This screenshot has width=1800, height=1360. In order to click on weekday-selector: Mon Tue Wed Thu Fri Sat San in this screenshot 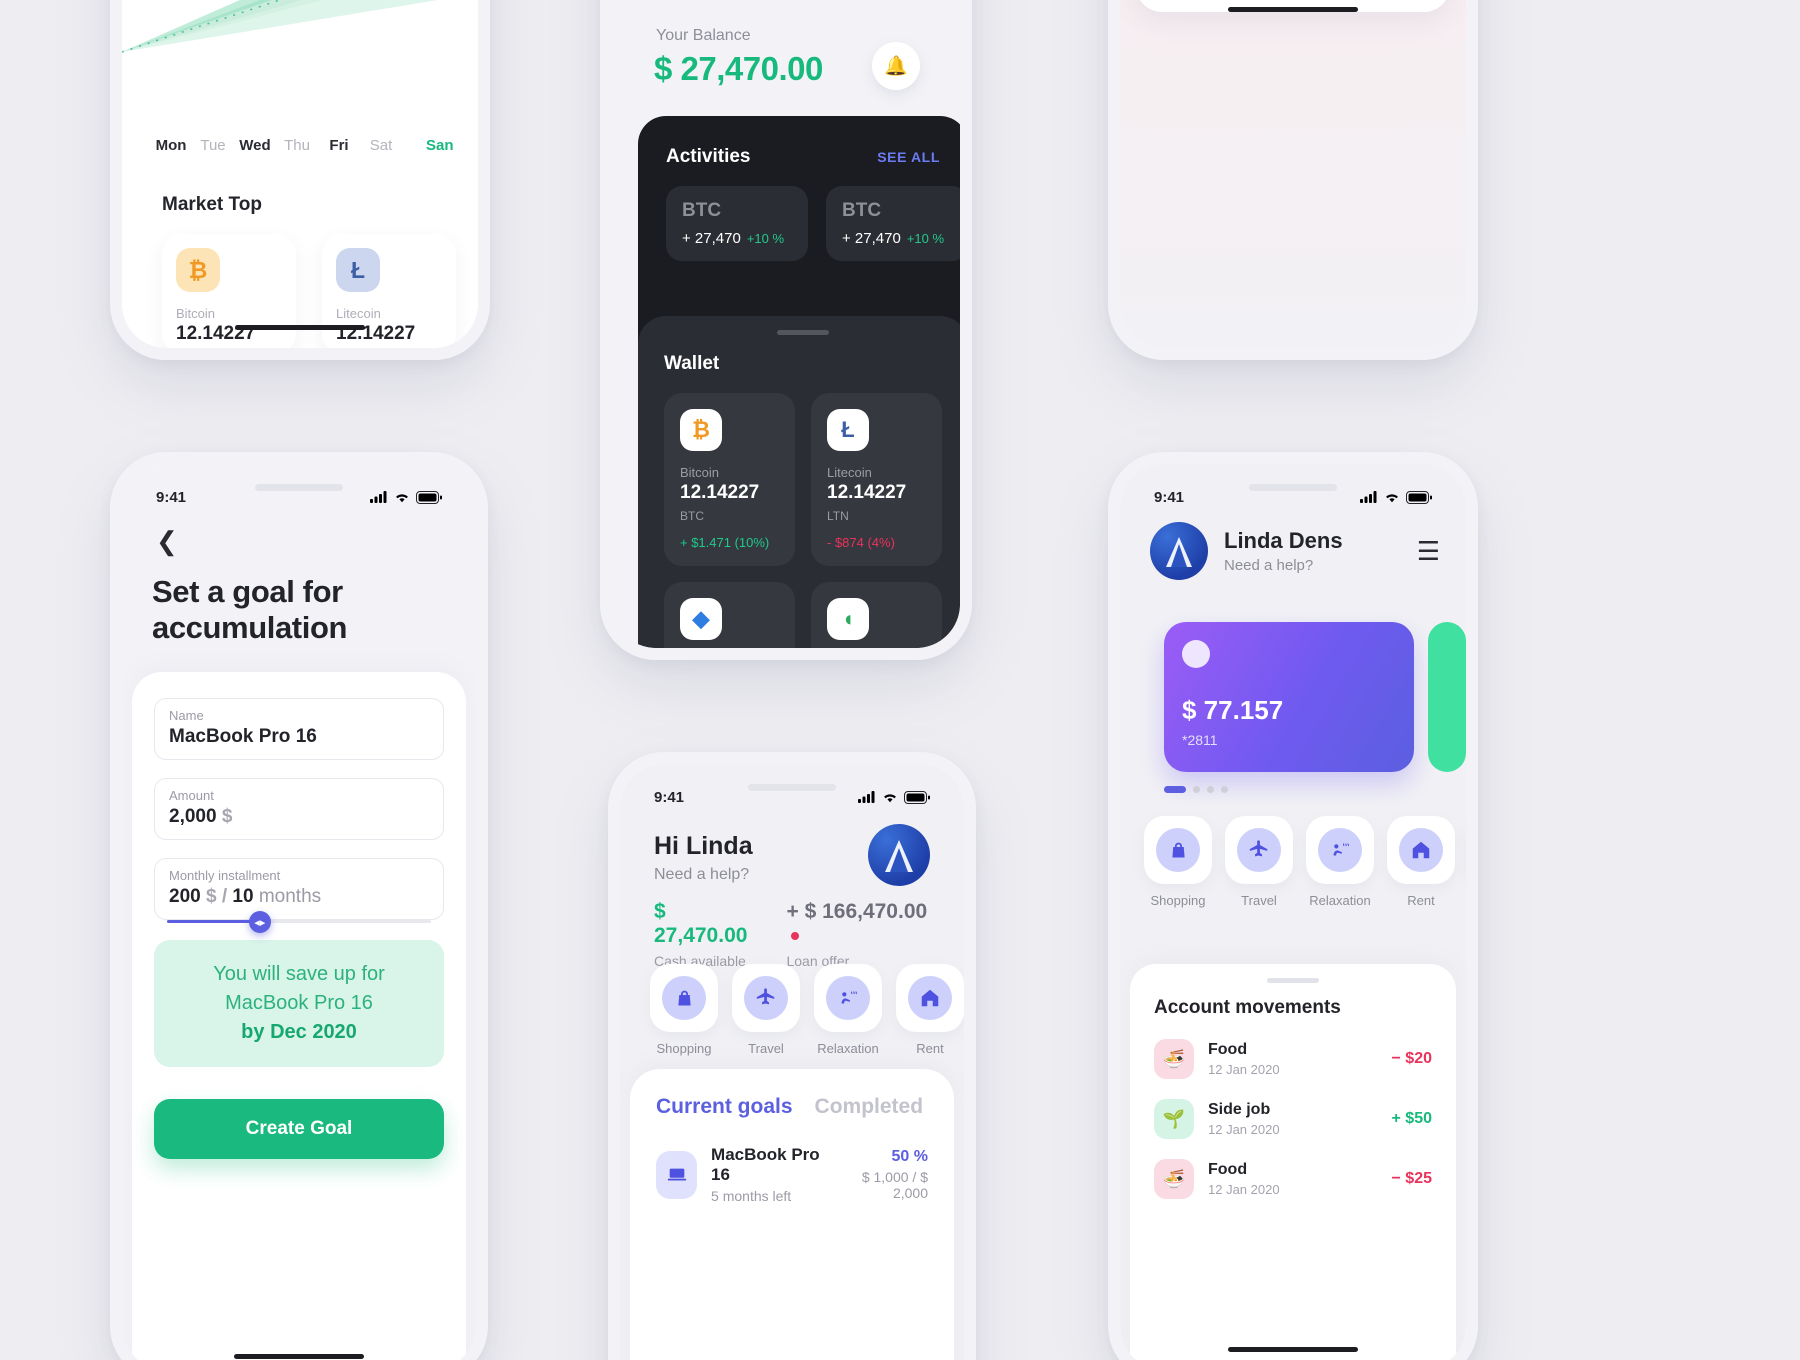, I will do `click(309, 145)`.